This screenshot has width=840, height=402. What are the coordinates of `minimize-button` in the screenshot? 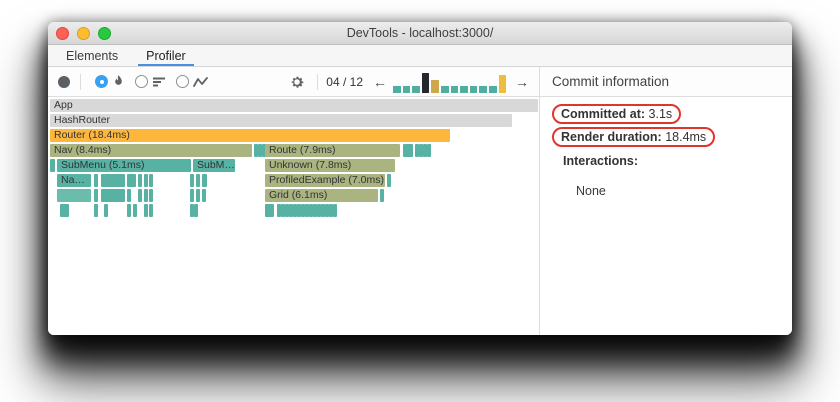 It's located at (83, 33).